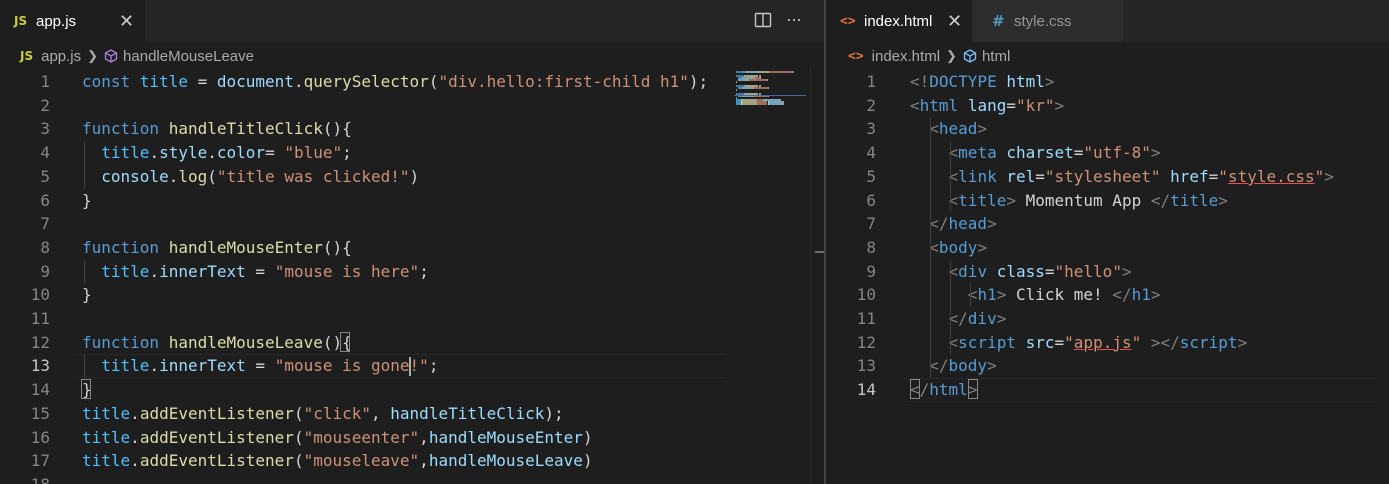  Describe the element at coordinates (241, 153) in the screenshot. I see `code-token: color` at that location.